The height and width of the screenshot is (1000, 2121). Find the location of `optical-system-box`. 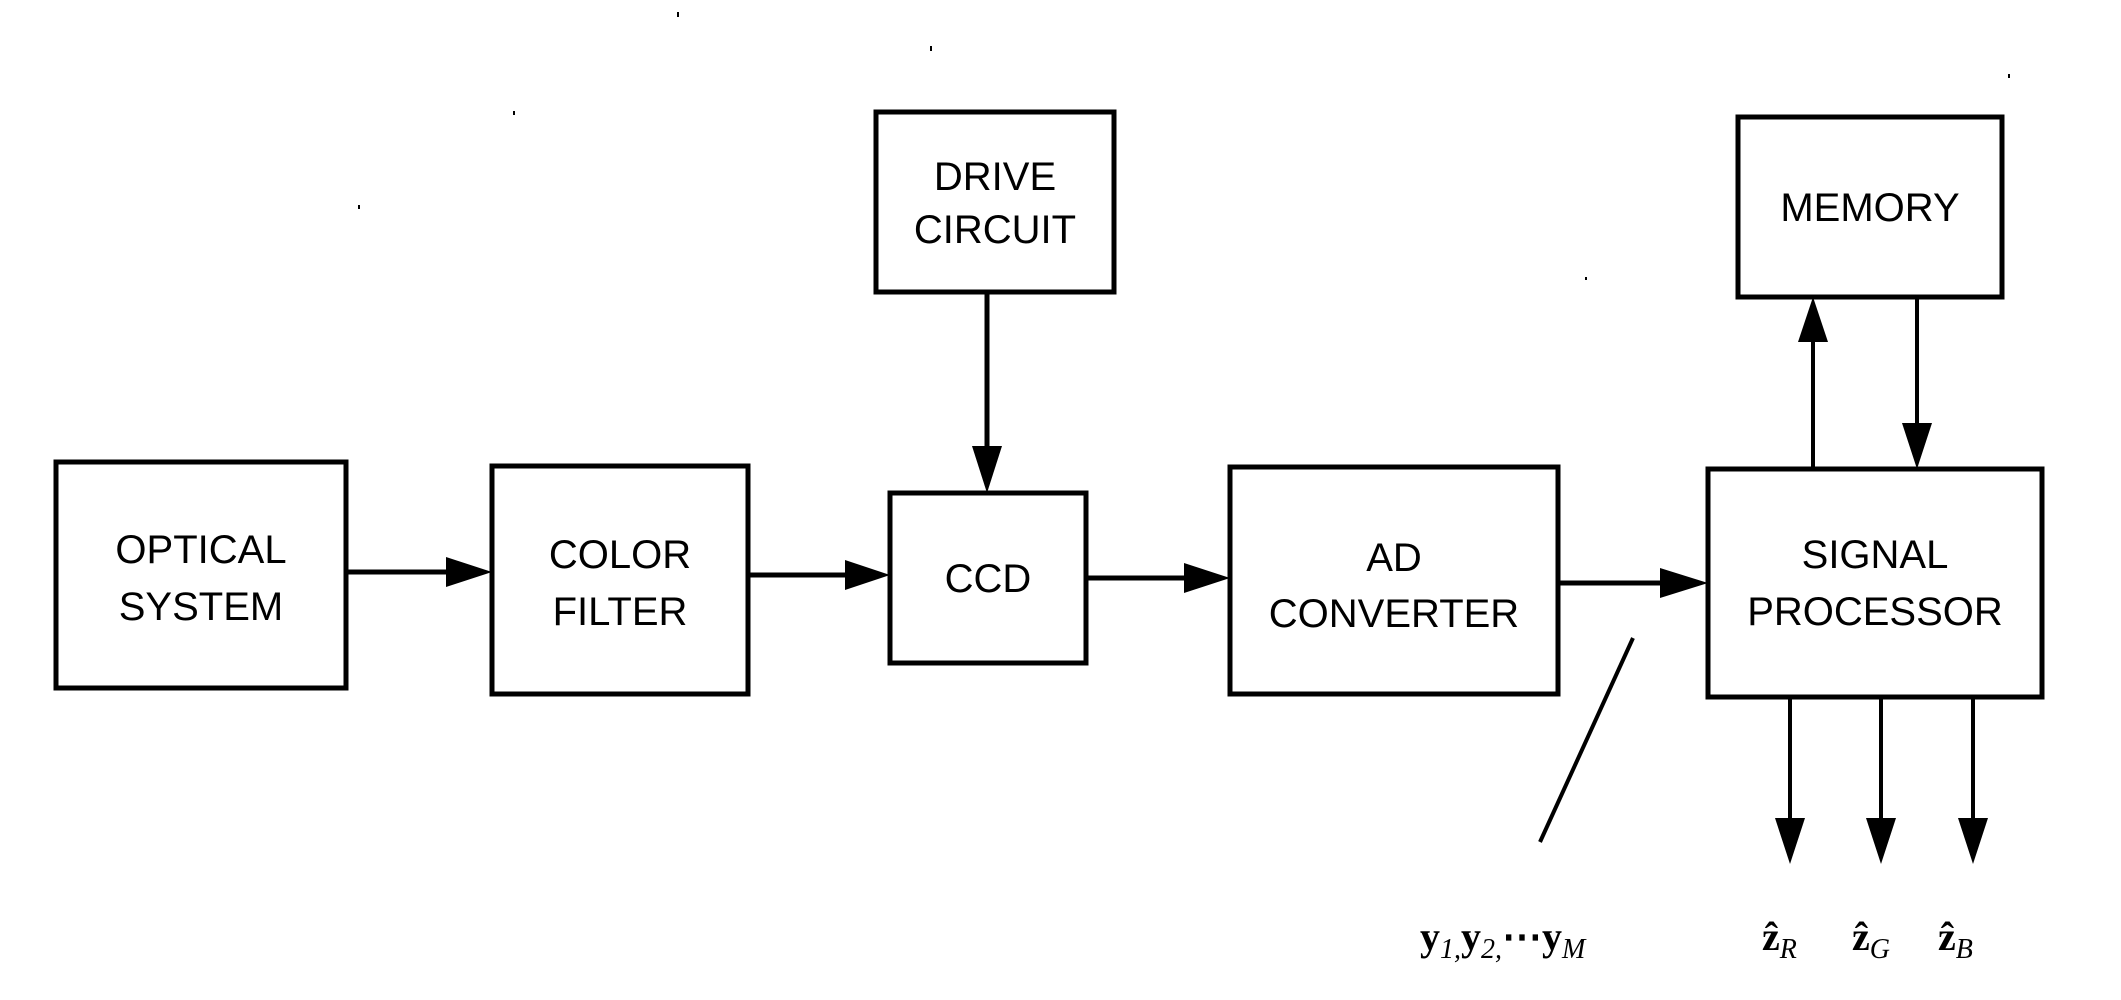

optical-system-box is located at coordinates (201, 575).